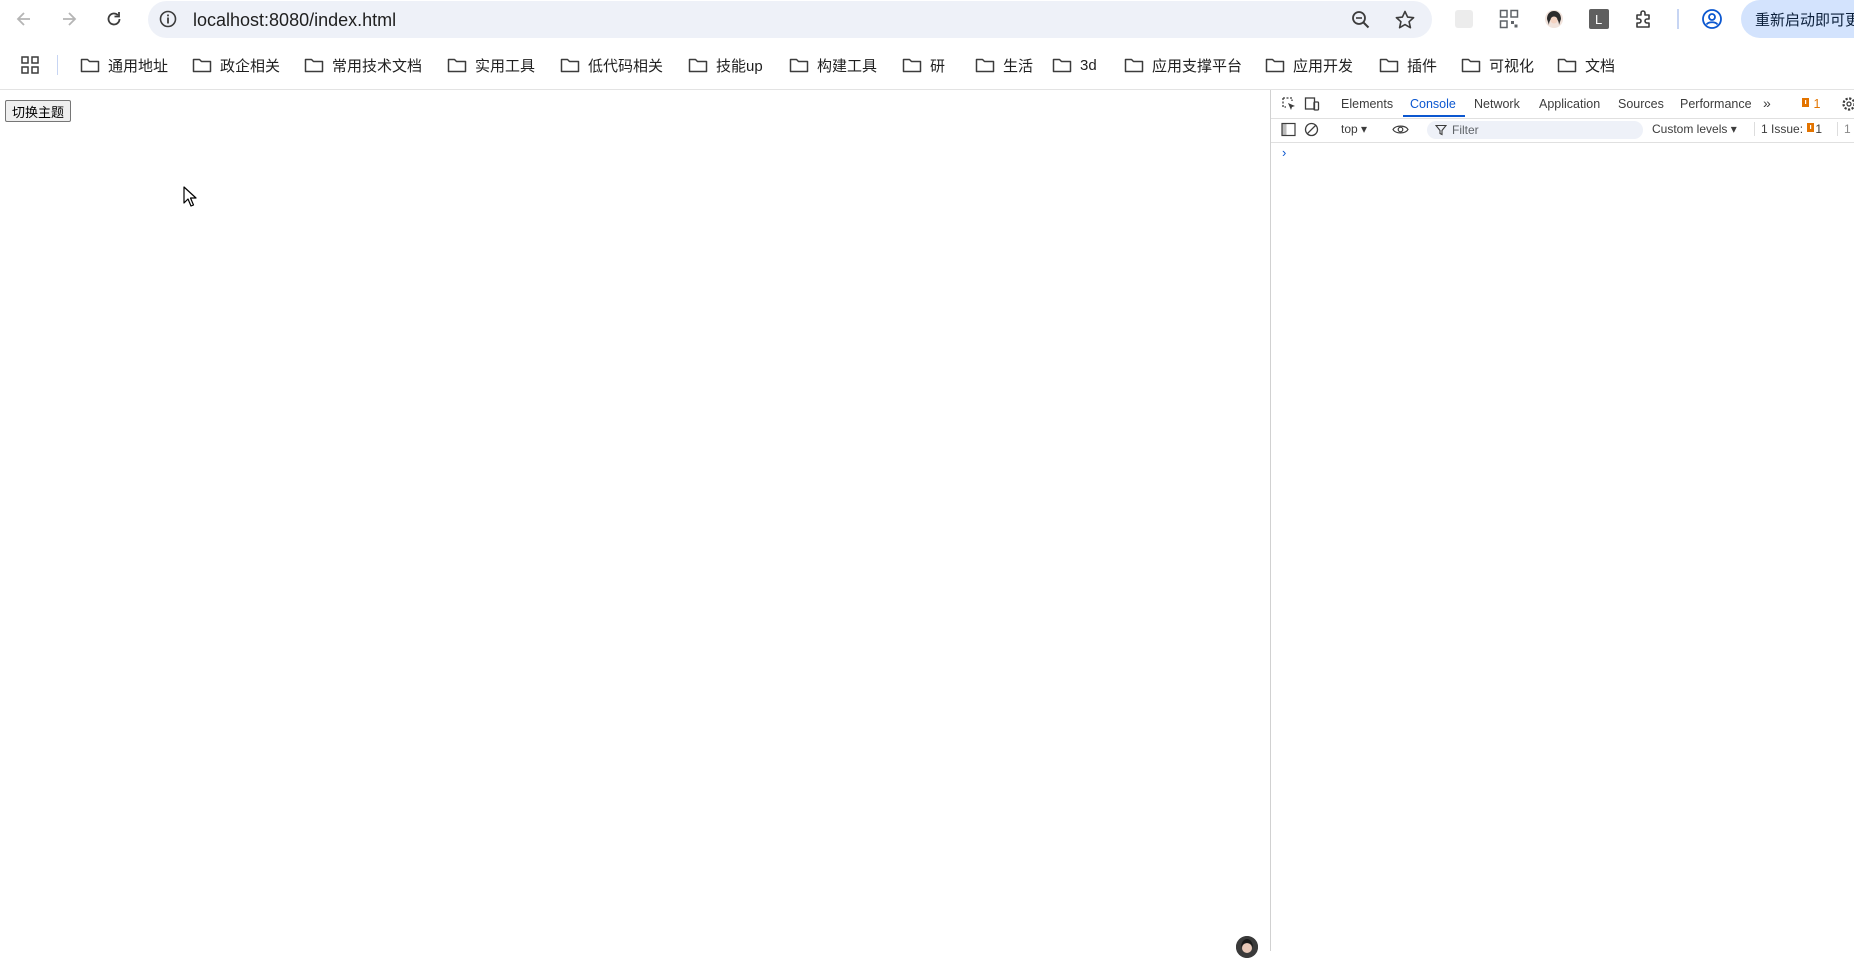 The image size is (1854, 958). I want to click on log-levels-dropdown: Custom levels ▾, so click(1694, 129).